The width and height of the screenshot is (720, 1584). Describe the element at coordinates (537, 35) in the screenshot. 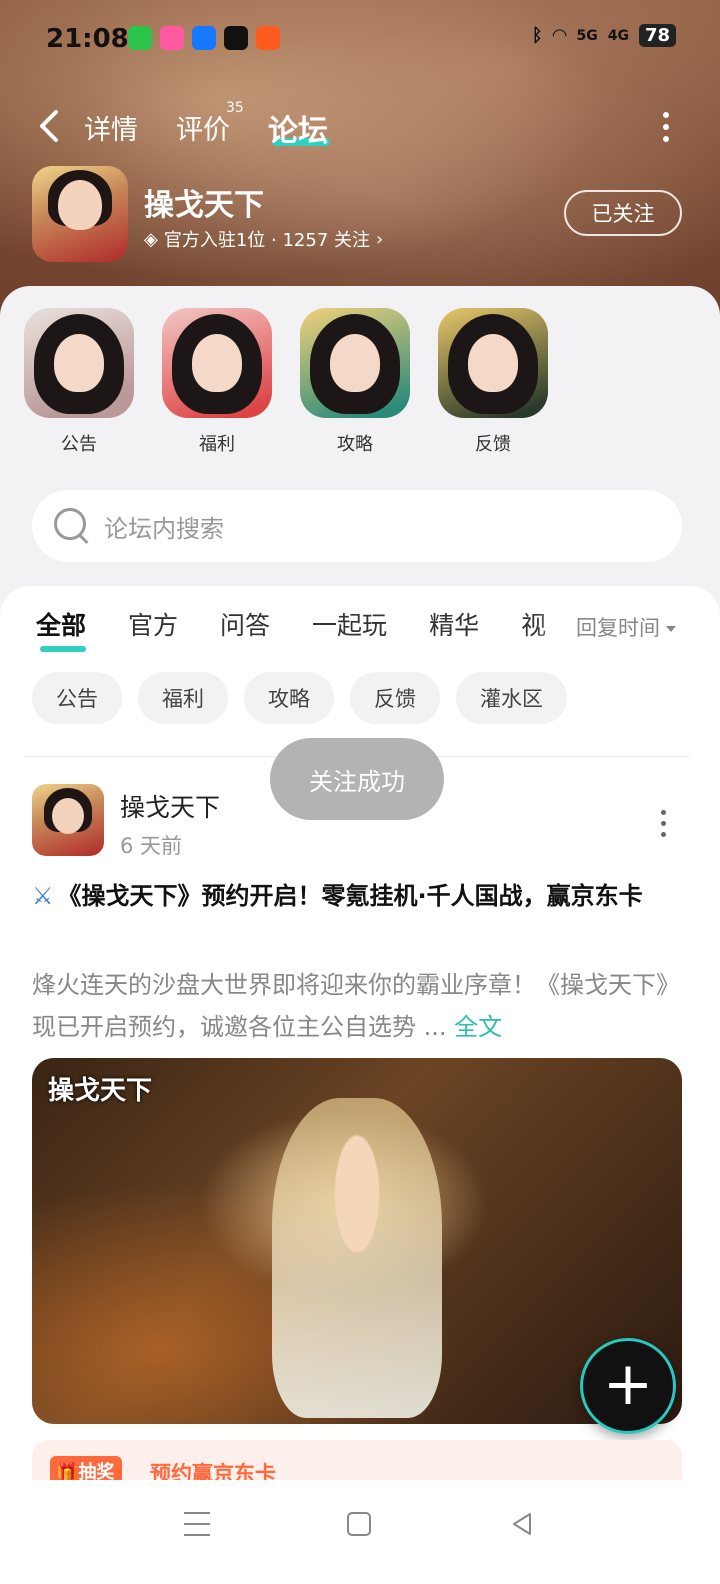

I see `bluetooth-icon: ᛒ` at that location.